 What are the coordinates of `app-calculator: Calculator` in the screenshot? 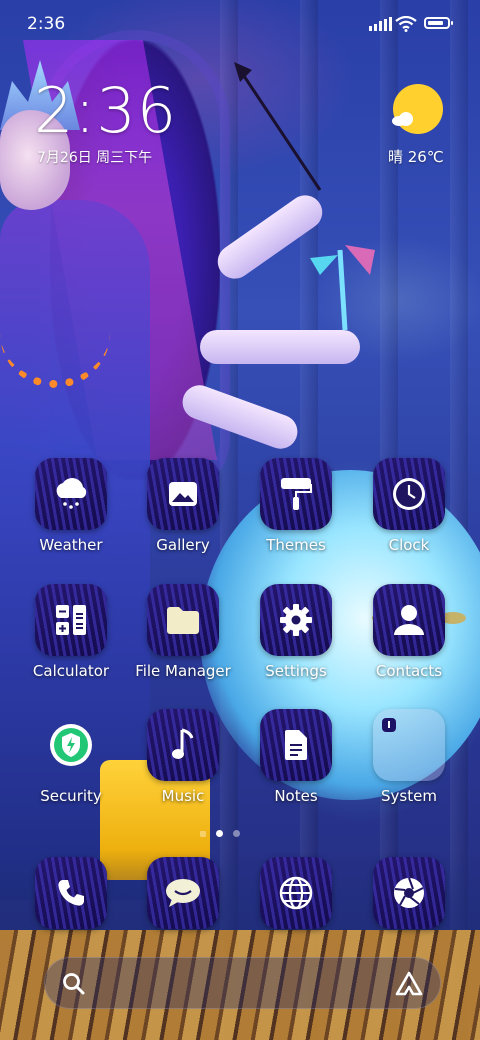 It's located at (71, 632).